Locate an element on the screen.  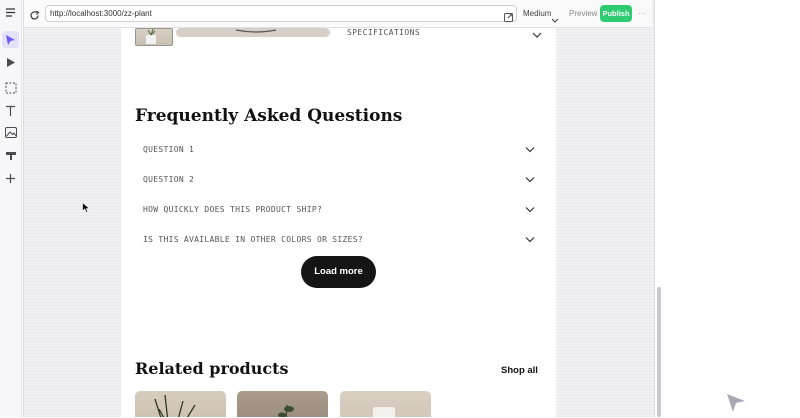
faq-item: HOW QUICKLY DOES THIS PRODUCT SHIP? is located at coordinates (339, 214).